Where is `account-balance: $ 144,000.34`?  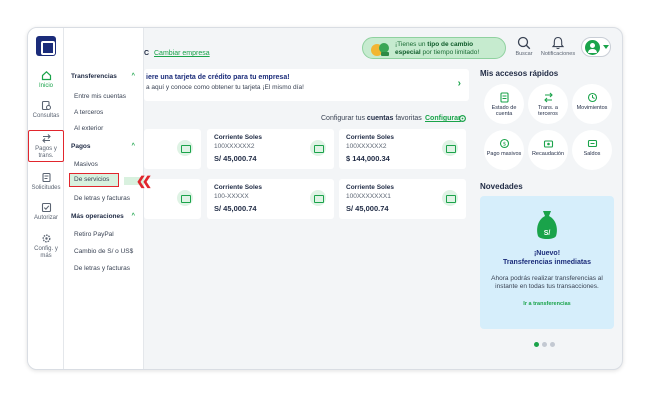 account-balance: $ 144,000.34 is located at coordinates (368, 158).